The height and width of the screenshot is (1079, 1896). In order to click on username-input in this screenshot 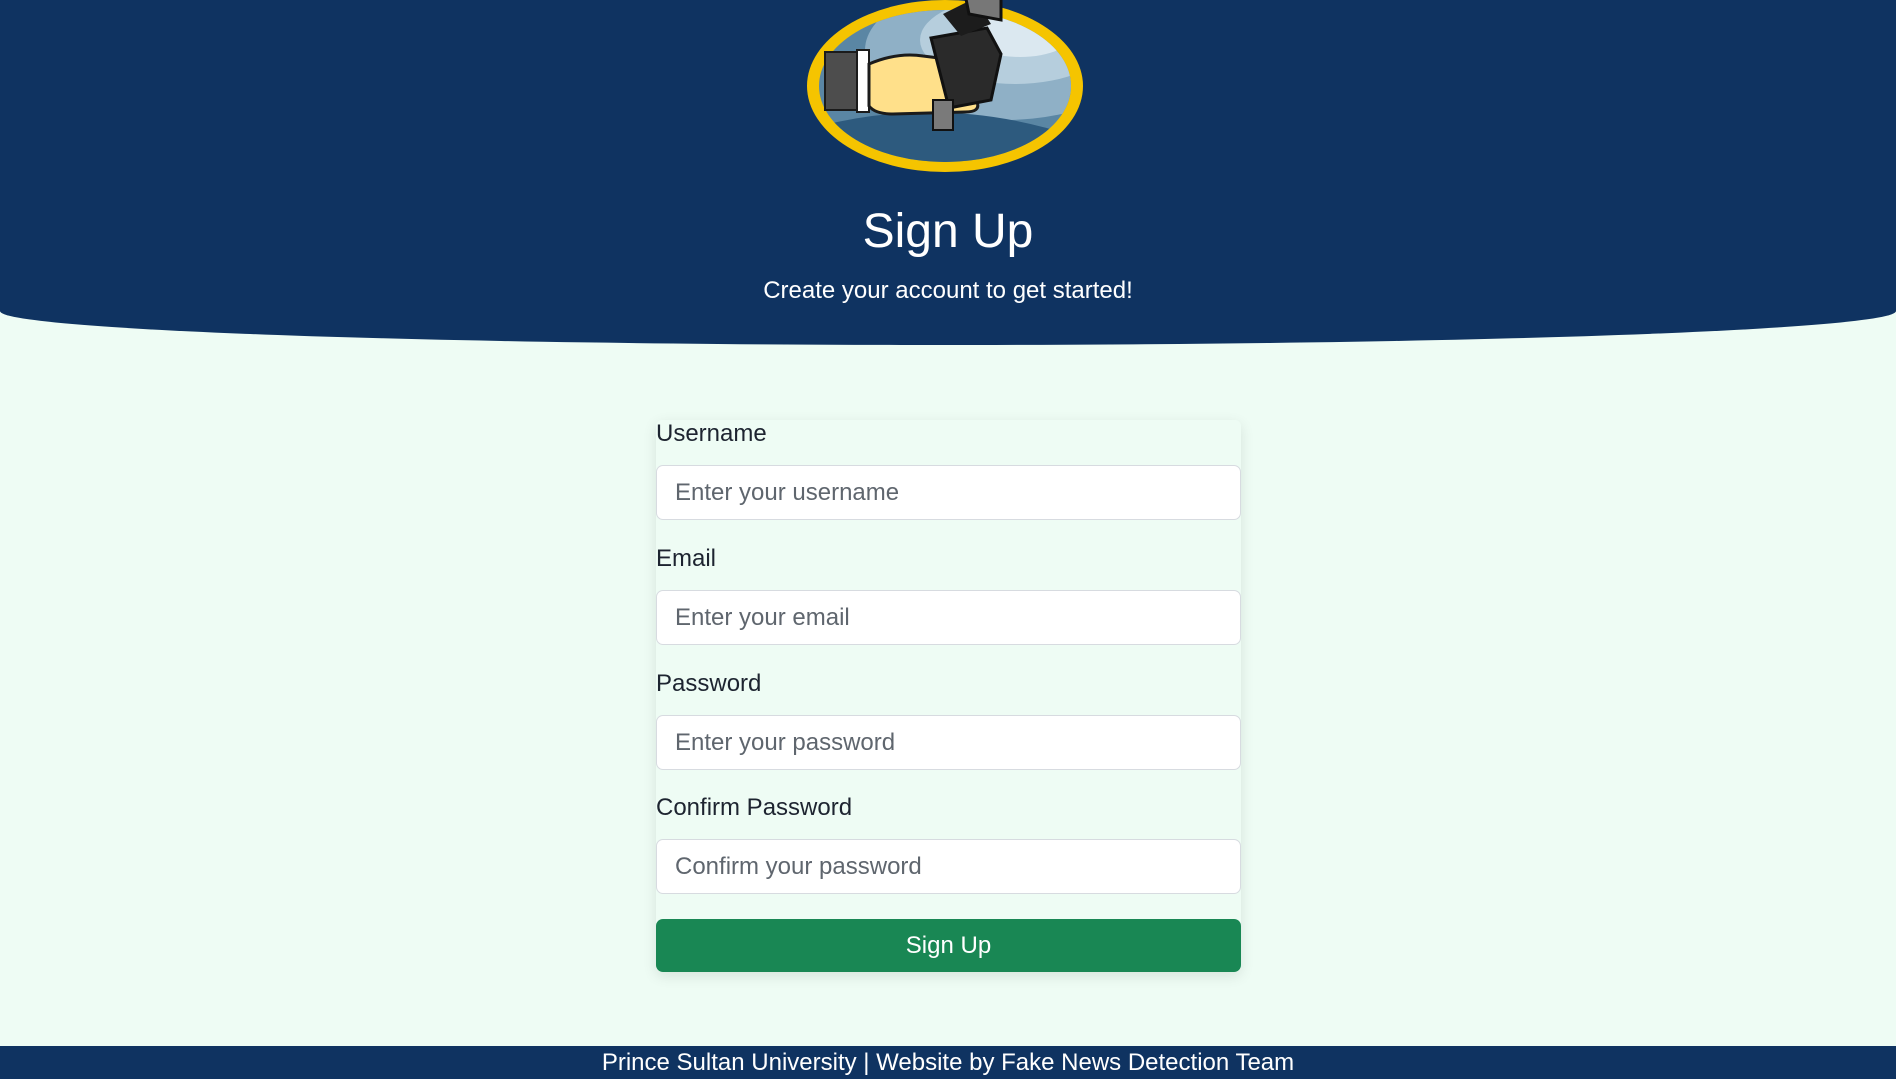, I will do `click(948, 492)`.